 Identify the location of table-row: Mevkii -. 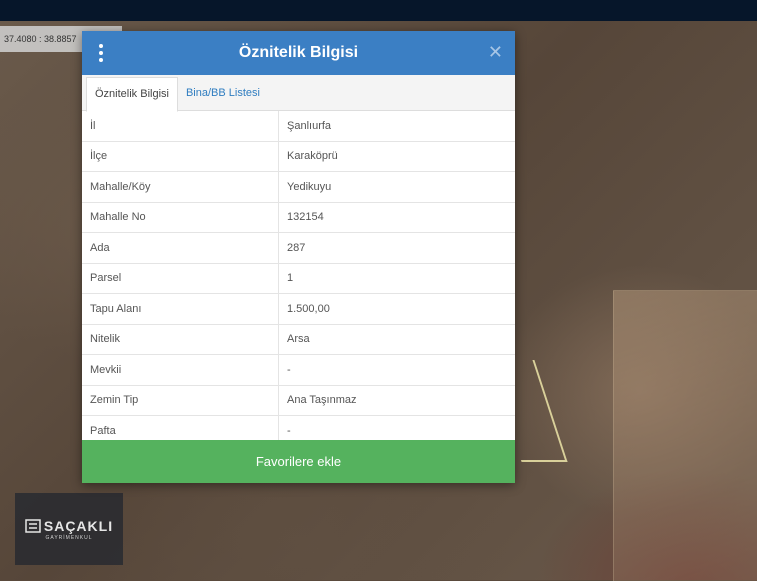
(298, 370).